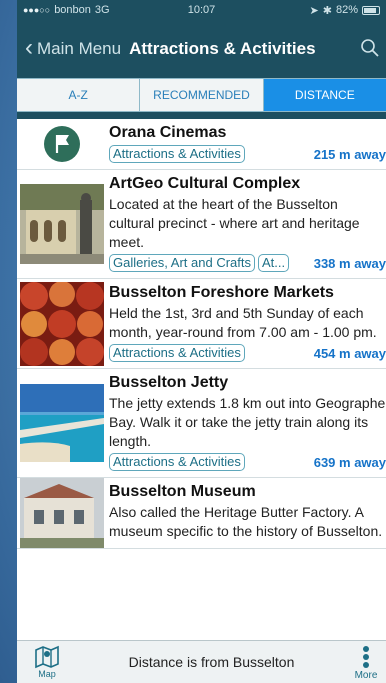  I want to click on map-icon, so click(47, 657).